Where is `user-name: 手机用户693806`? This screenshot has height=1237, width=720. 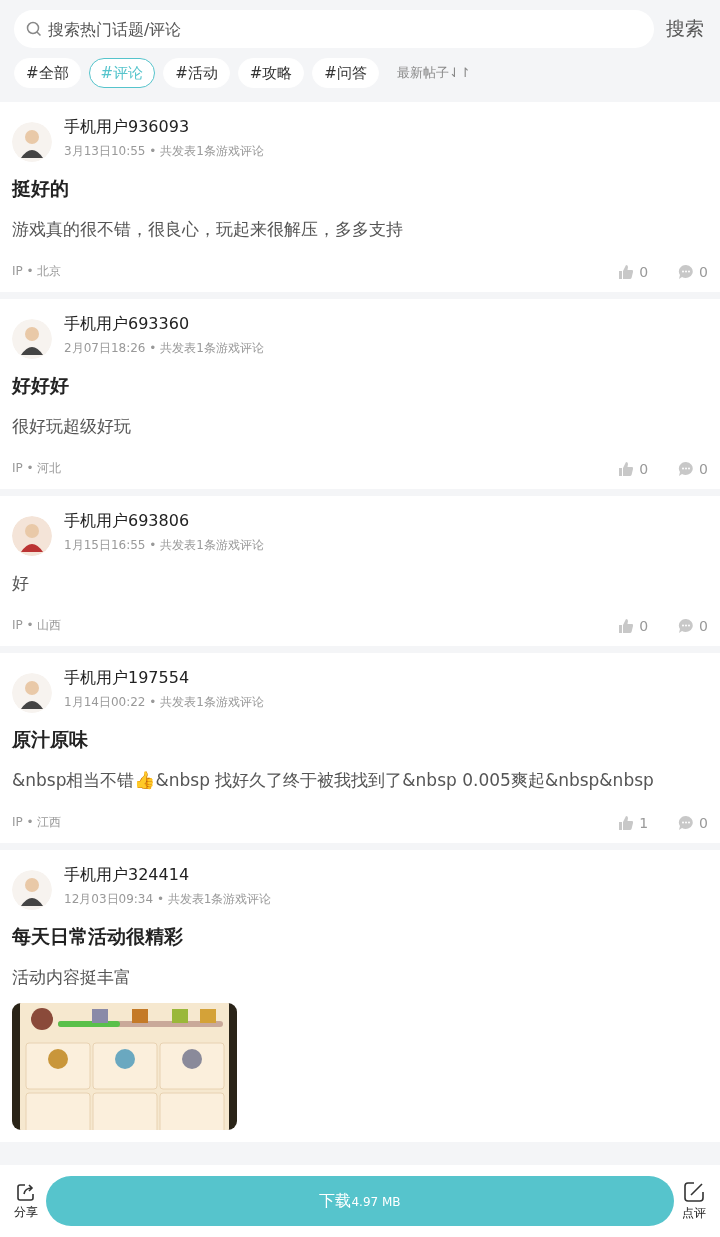
user-name: 手机用户693806 is located at coordinates (127, 521).